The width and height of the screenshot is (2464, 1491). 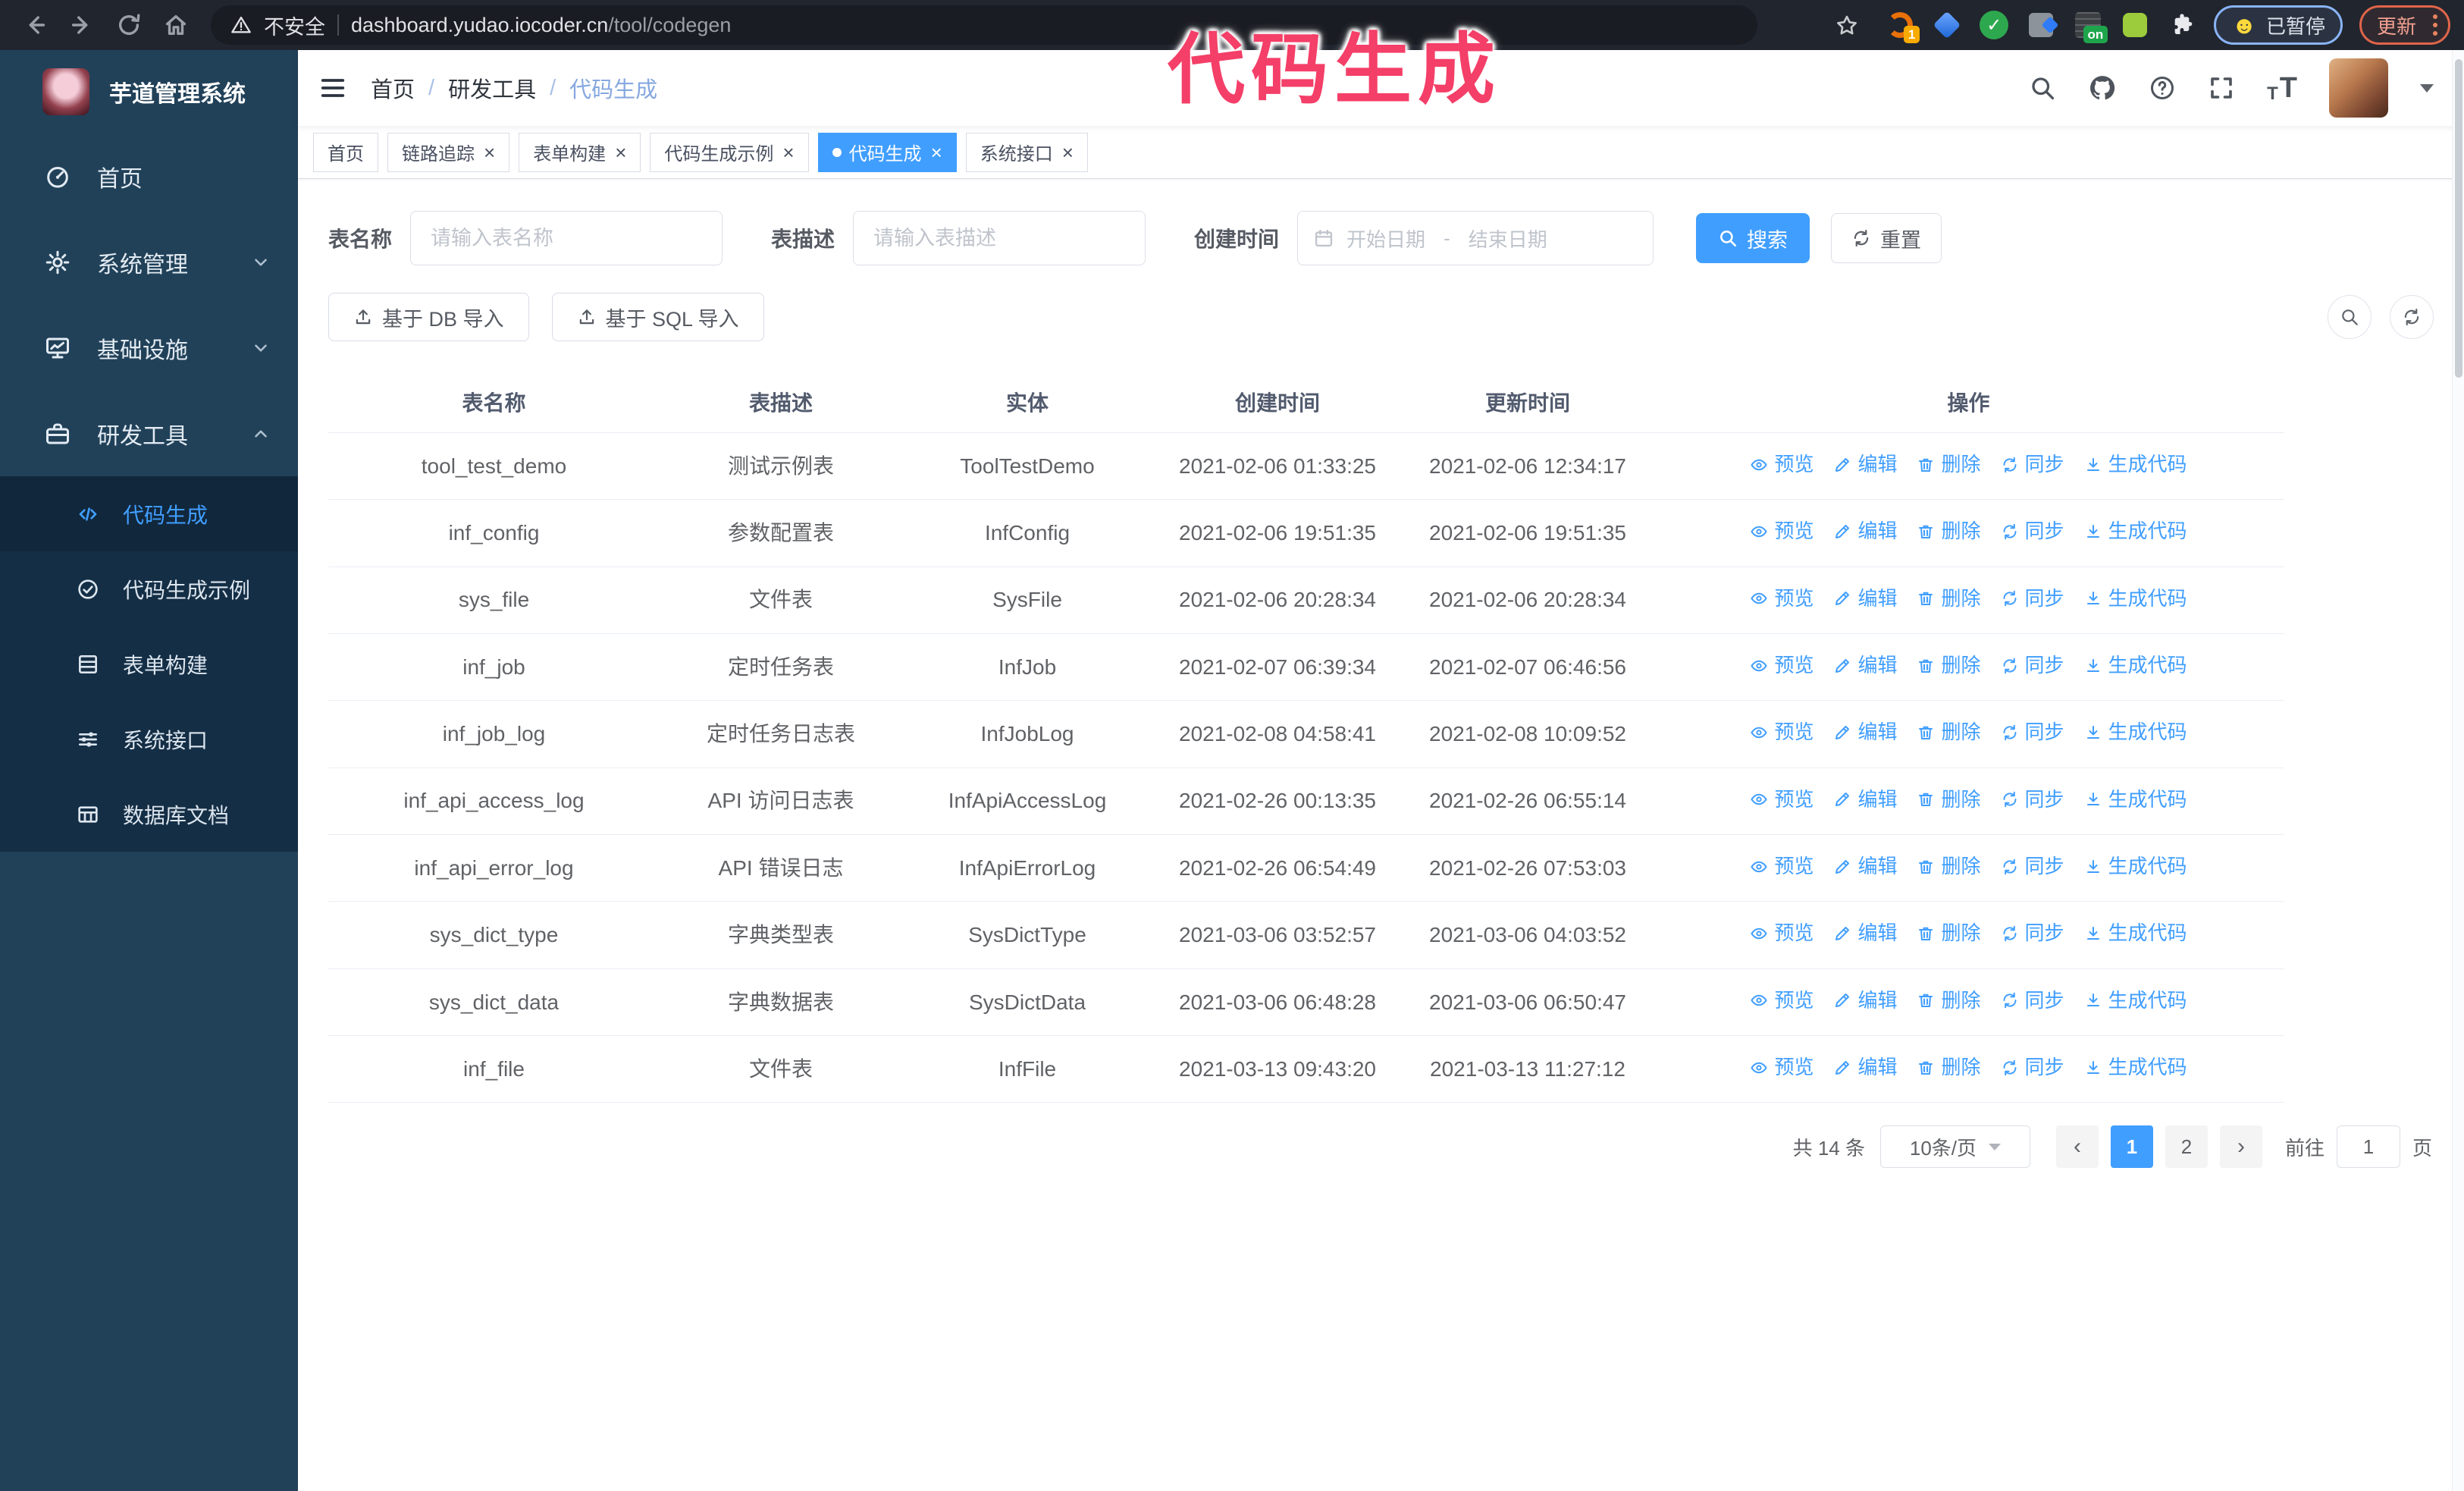 I want to click on header-search-icon, so click(x=2043, y=88).